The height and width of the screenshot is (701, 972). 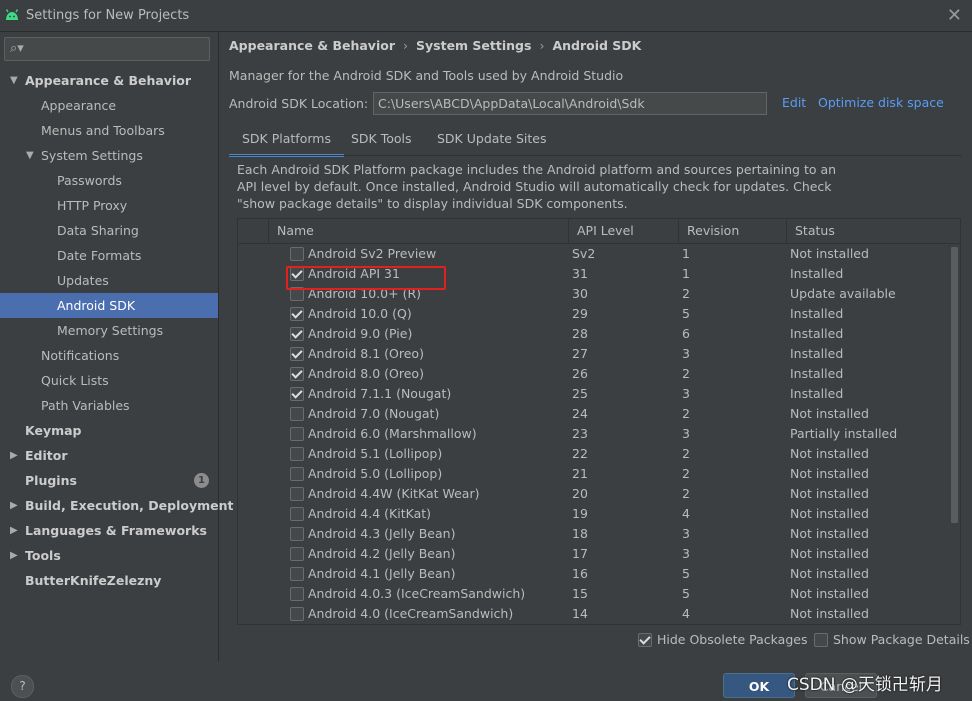 What do you see at coordinates (109, 480) in the screenshot?
I see `sidebar-item: Plugins 1` at bounding box center [109, 480].